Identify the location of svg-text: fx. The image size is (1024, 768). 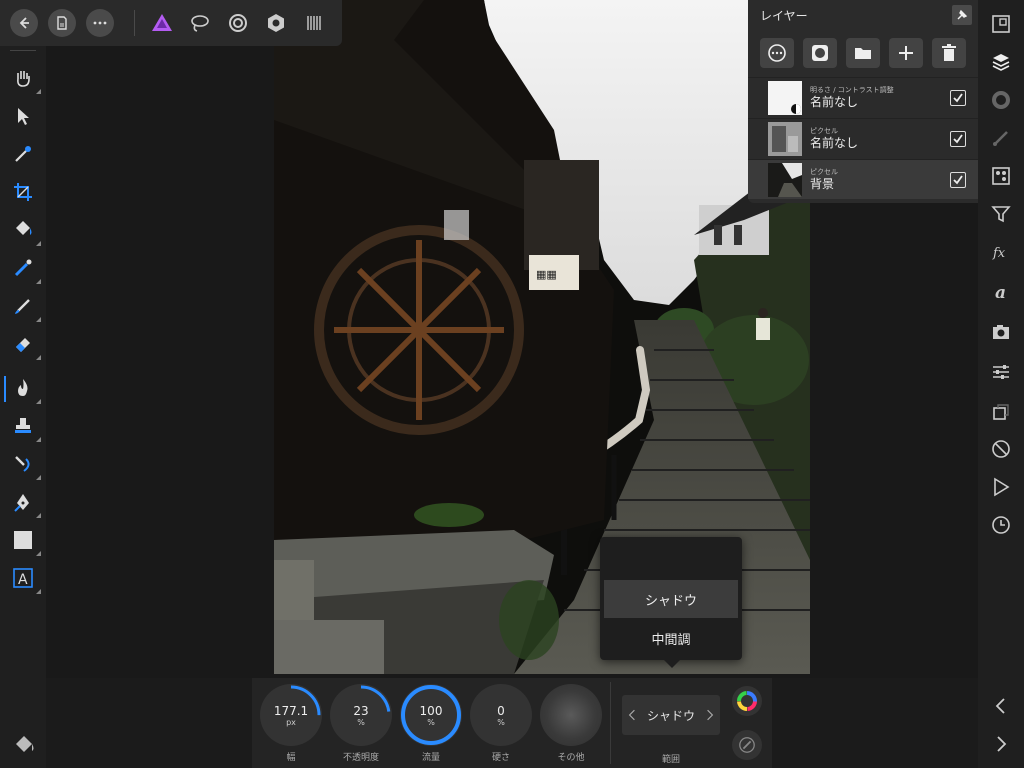
(999, 253).